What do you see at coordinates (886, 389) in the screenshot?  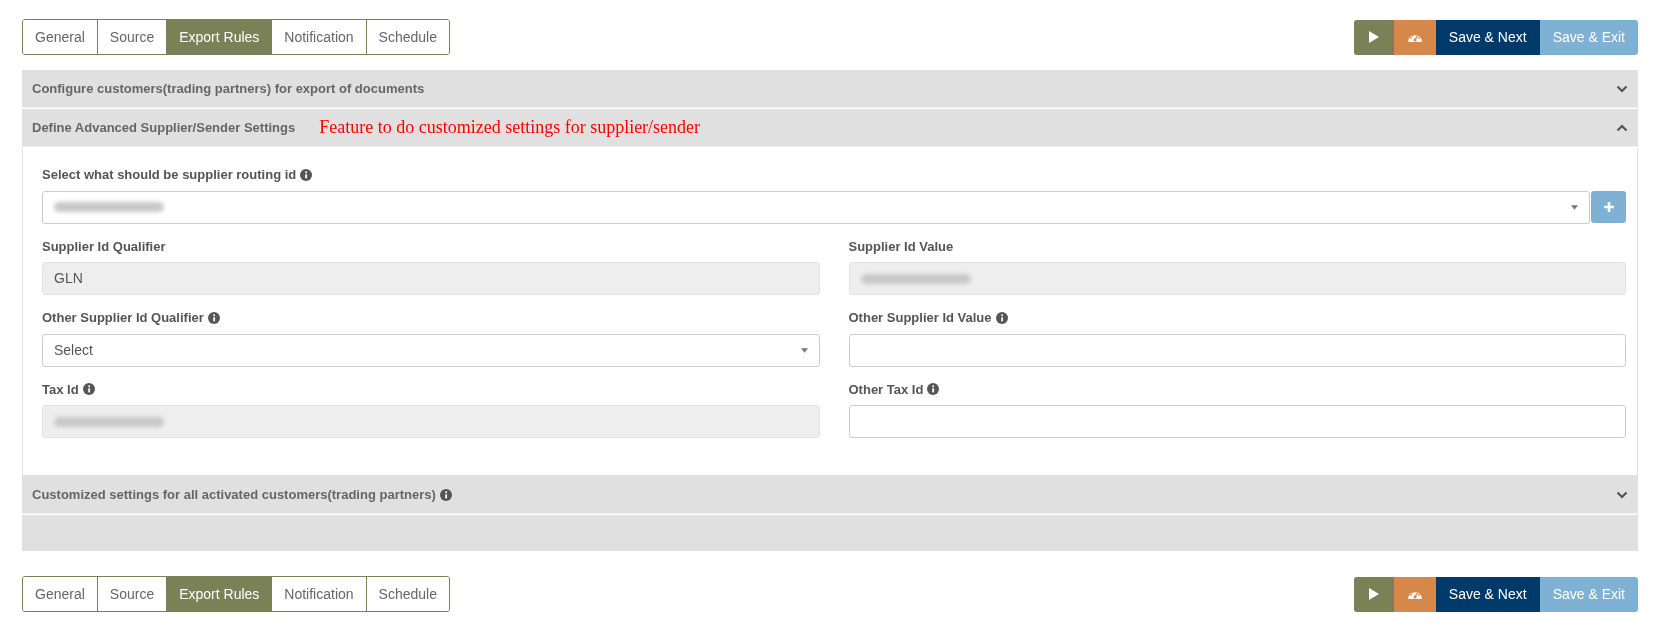 I see `field-label: Other Tax Id` at bounding box center [886, 389].